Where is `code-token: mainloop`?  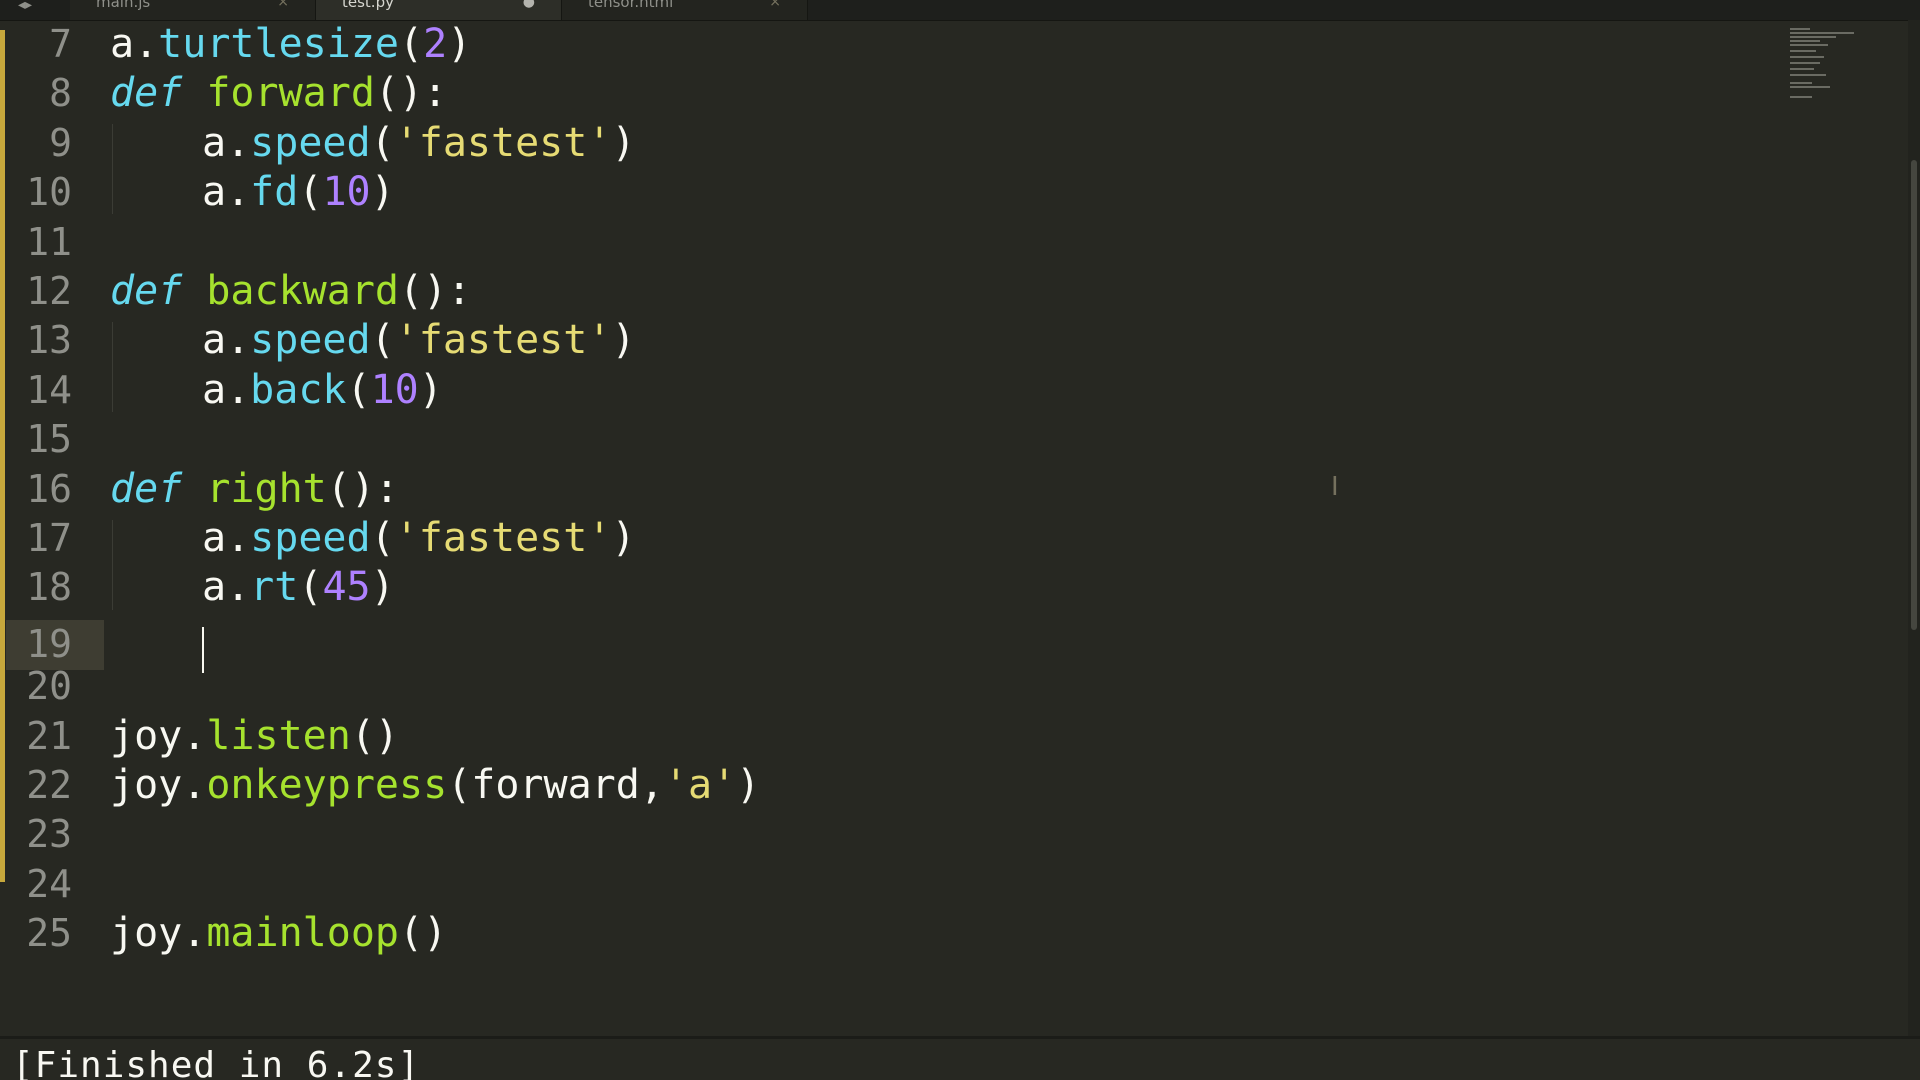 code-token: mainloop is located at coordinates (302, 933).